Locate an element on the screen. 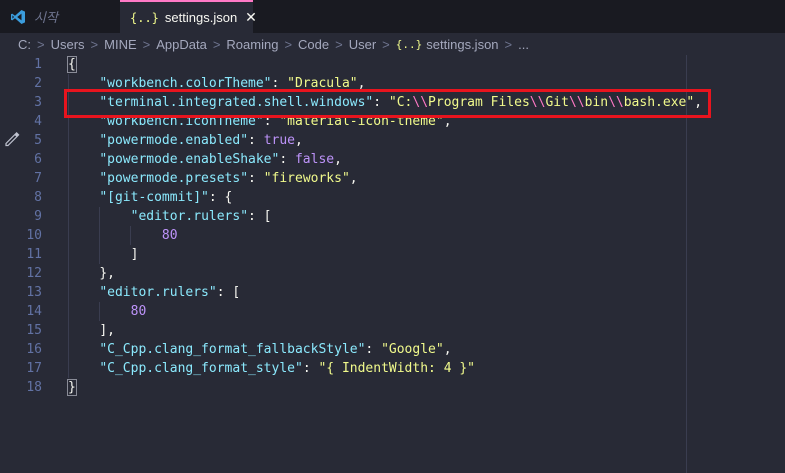 Image resolution: width=785 pixels, height=473 pixels. tab-settings-json: {..} settings.json ✕ is located at coordinates (188, 16).